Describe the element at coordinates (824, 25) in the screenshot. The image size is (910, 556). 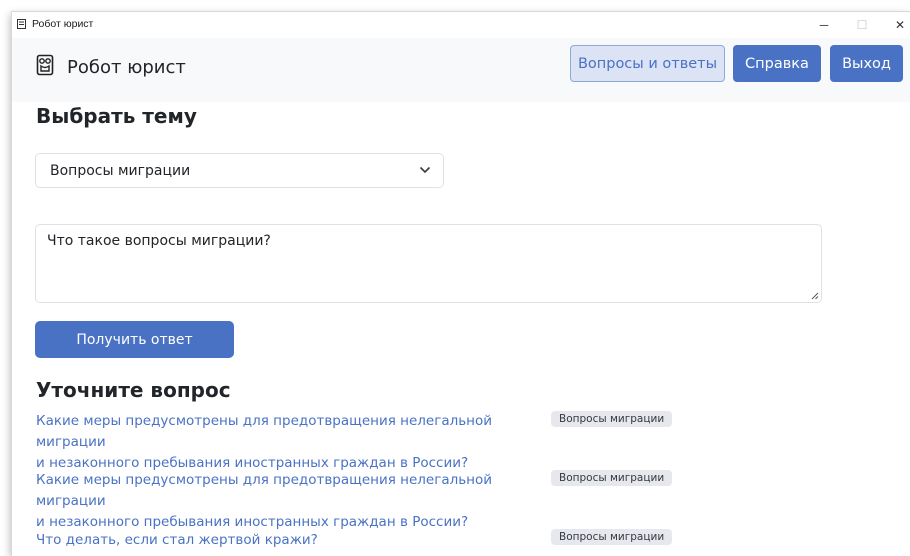
I see `minimize-button: ─` at that location.